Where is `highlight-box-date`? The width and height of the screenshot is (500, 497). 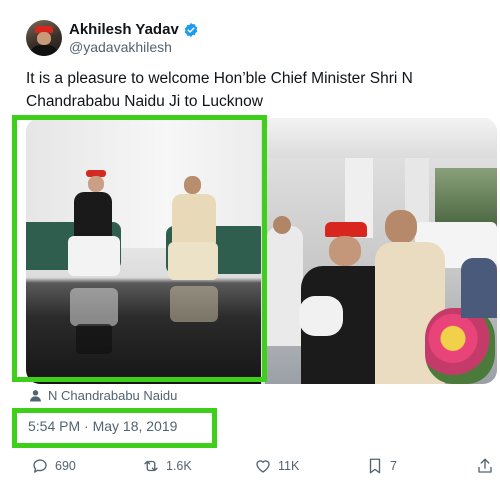 highlight-box-date is located at coordinates (114, 428).